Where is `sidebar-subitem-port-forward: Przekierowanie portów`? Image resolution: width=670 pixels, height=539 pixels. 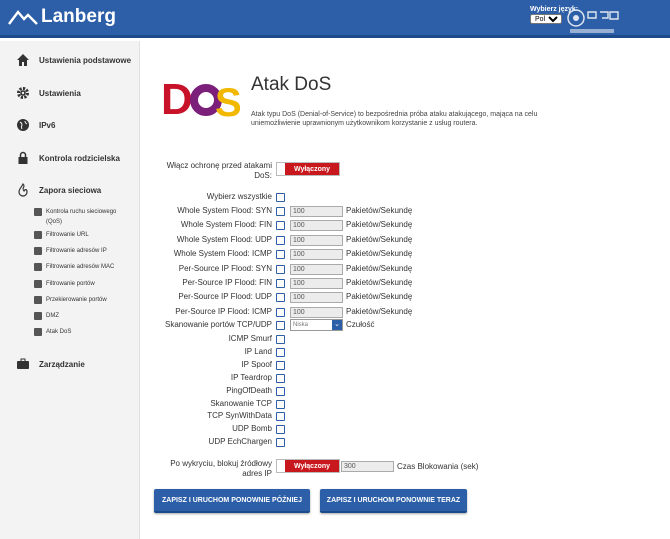 sidebar-subitem-port-forward: Przekierowanie portów is located at coordinates (70, 300).